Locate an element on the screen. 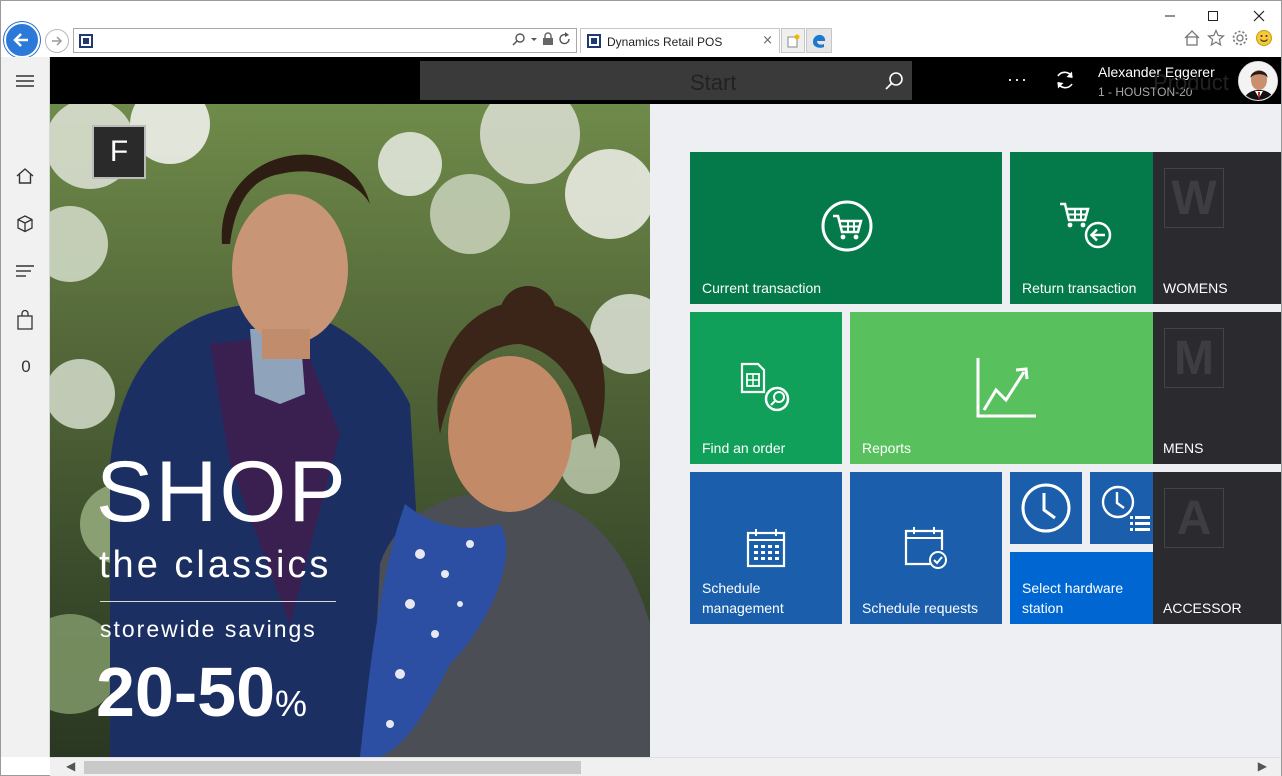 Image resolution: width=1282 pixels, height=776 pixels. clock-icon is located at coordinates (1046, 508).